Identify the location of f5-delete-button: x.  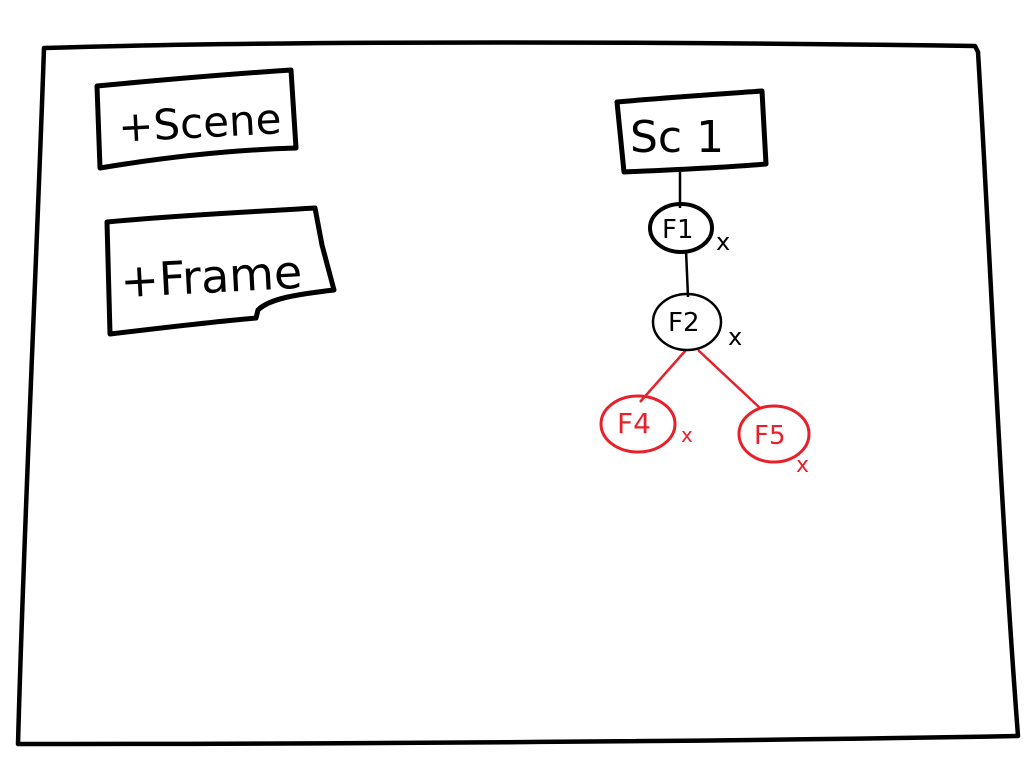
(802, 465).